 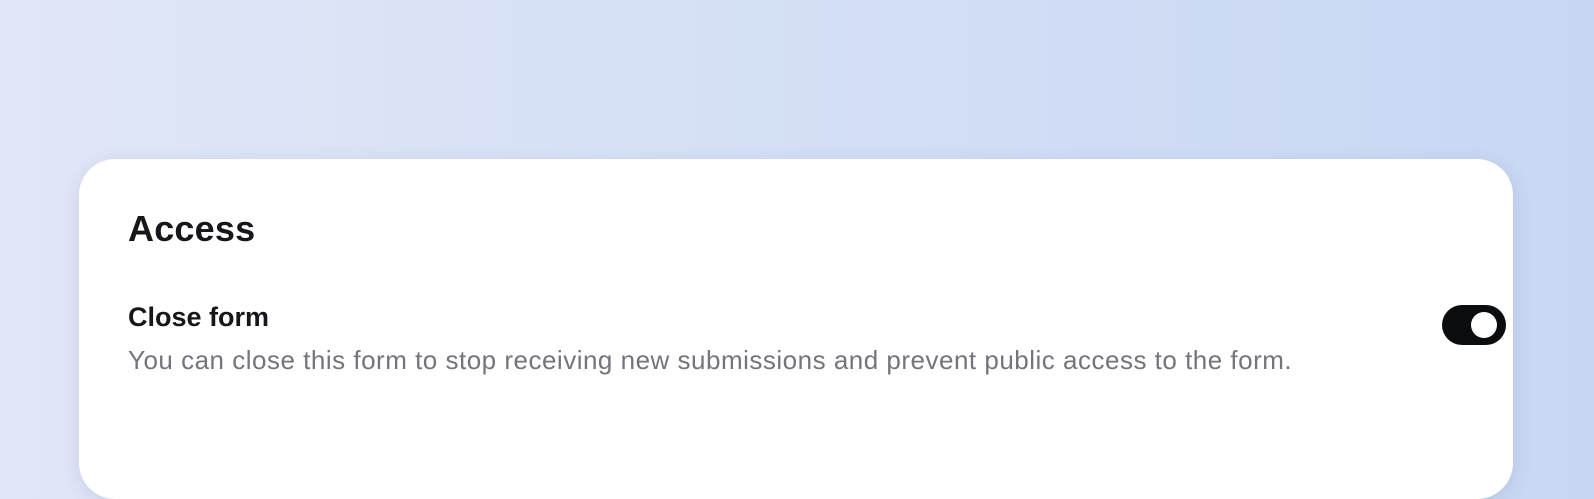 I want to click on close-form-toggle, so click(x=1474, y=325).